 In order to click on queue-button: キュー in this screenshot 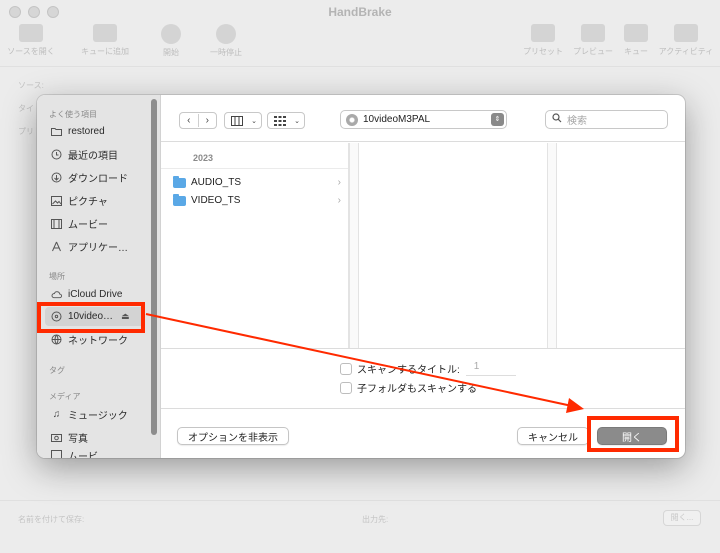, I will do `click(636, 40)`.